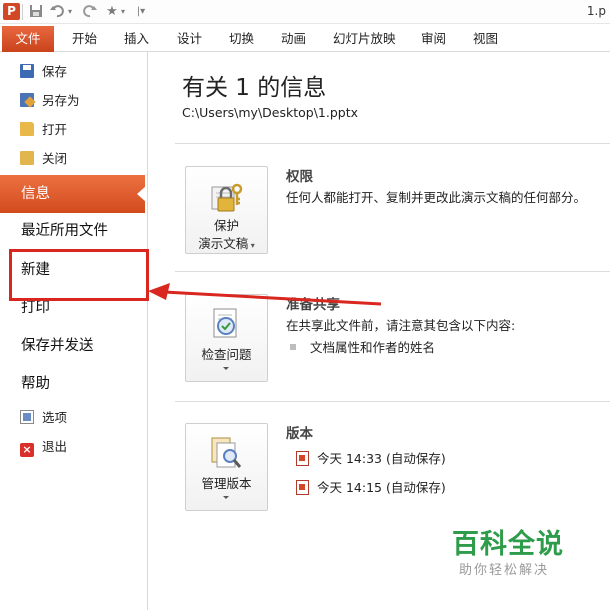  What do you see at coordinates (90, 12) in the screenshot?
I see `redo-icon` at bounding box center [90, 12].